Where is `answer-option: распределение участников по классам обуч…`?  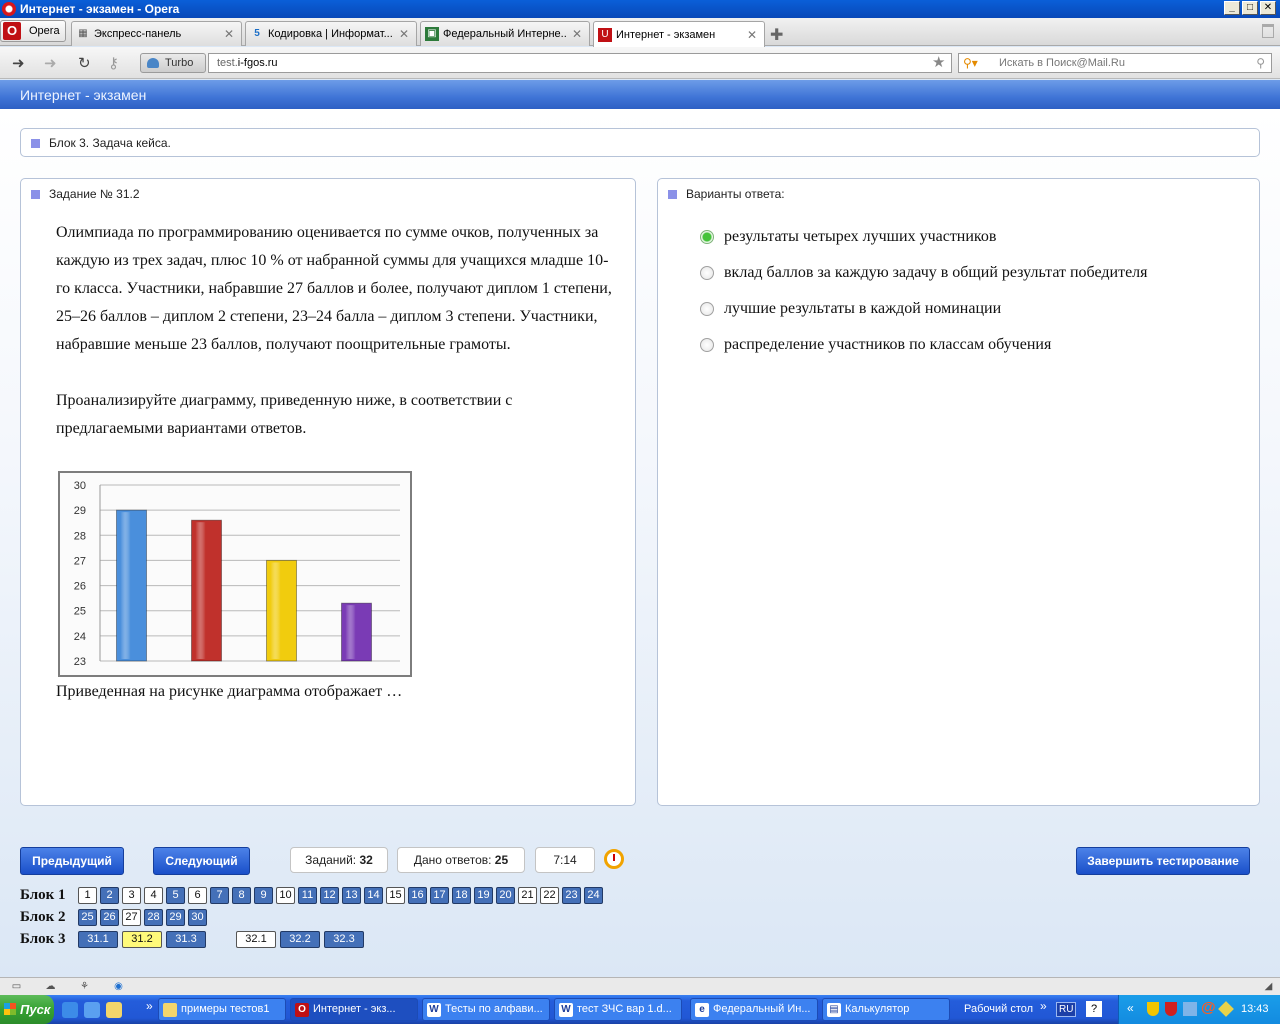 answer-option: распределение участников по классам обуч… is located at coordinates (924, 345).